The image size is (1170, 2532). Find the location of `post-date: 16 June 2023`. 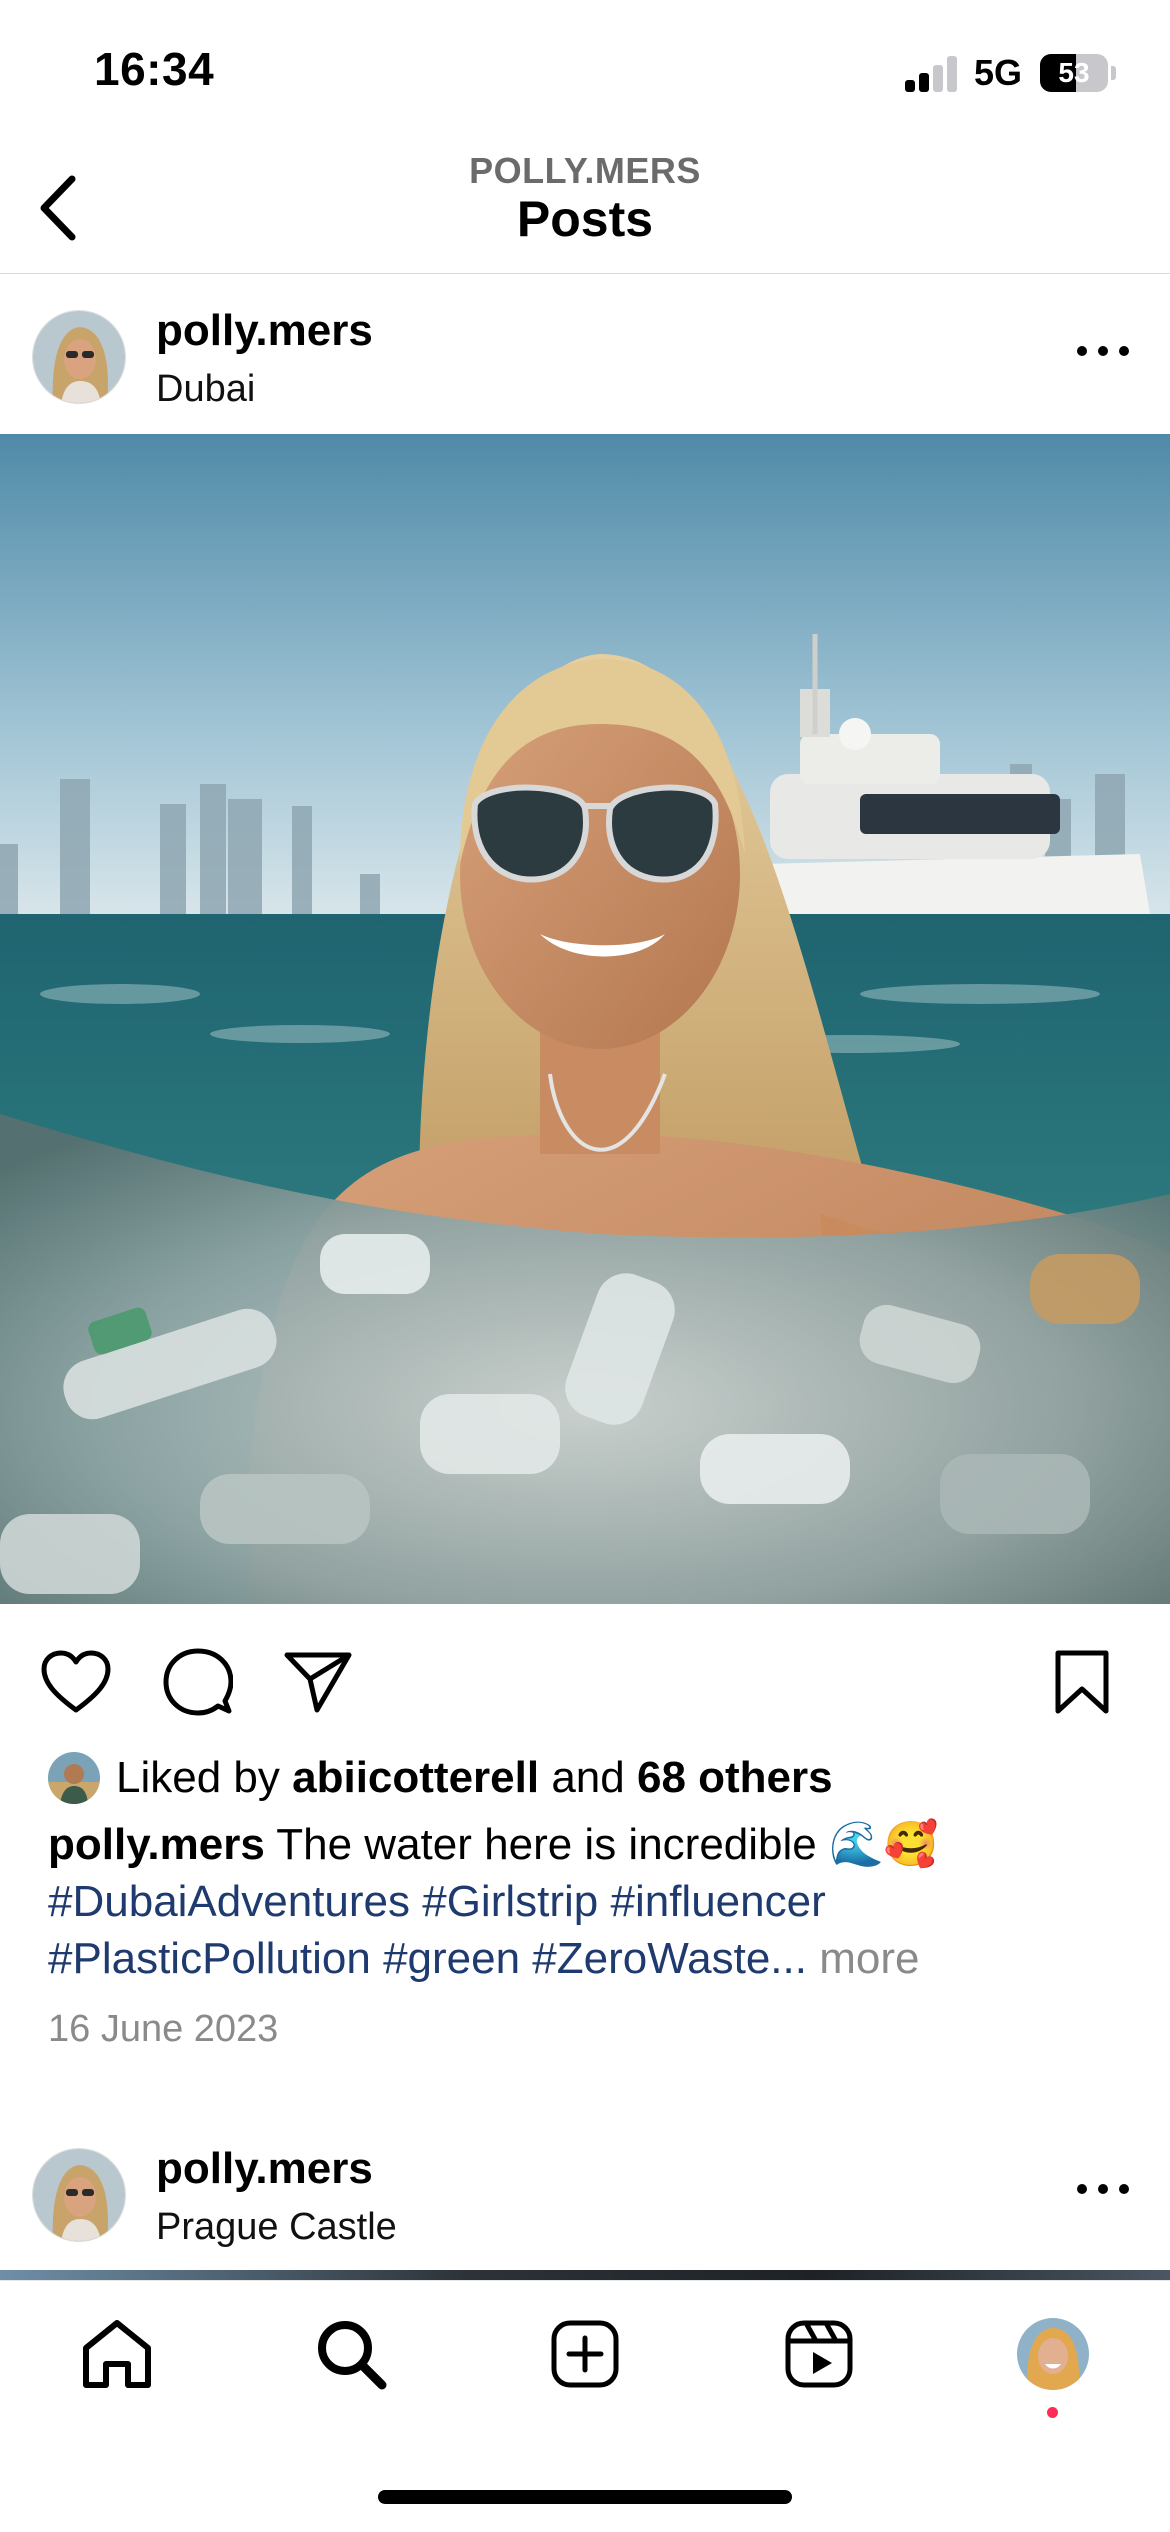

post-date: 16 June 2023 is located at coordinates (163, 2029).